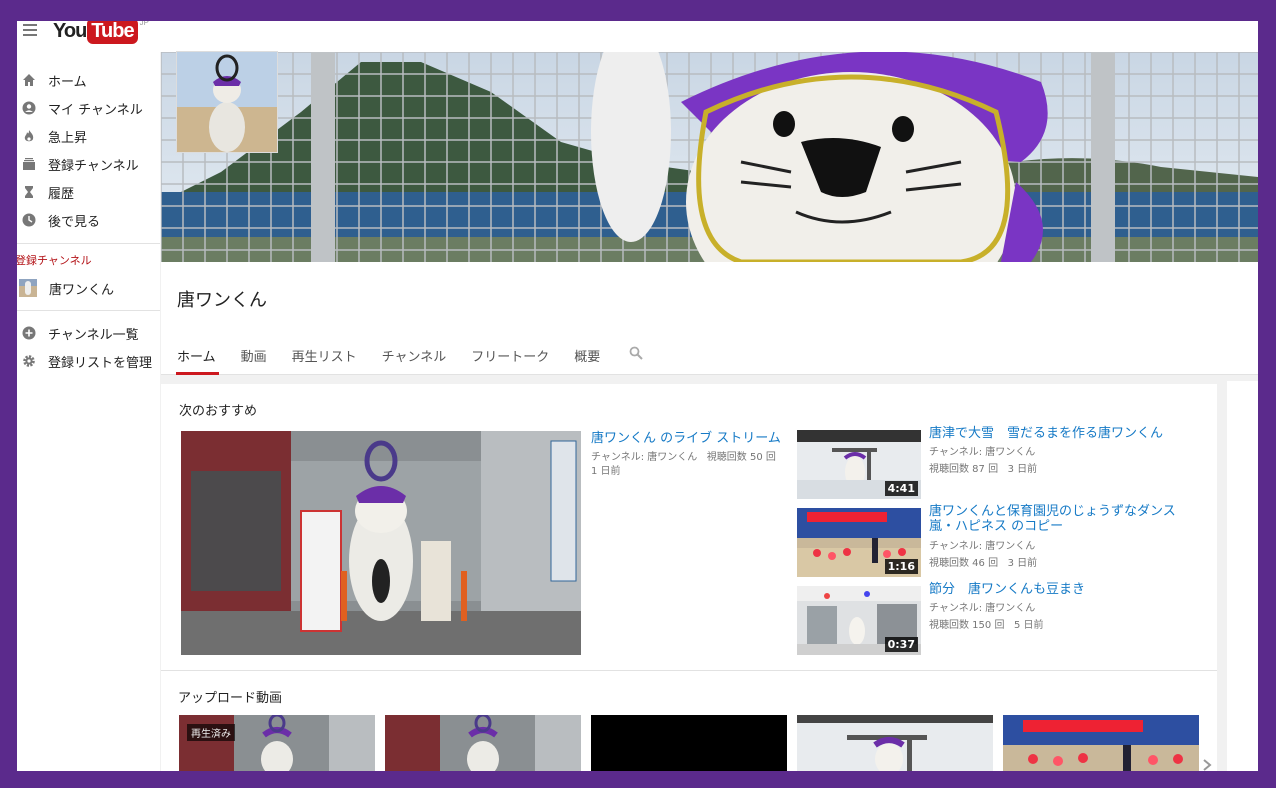 The width and height of the screenshot is (1276, 788). Describe the element at coordinates (211, 732) in the screenshot. I see `watched-badge: 再生済み` at that location.